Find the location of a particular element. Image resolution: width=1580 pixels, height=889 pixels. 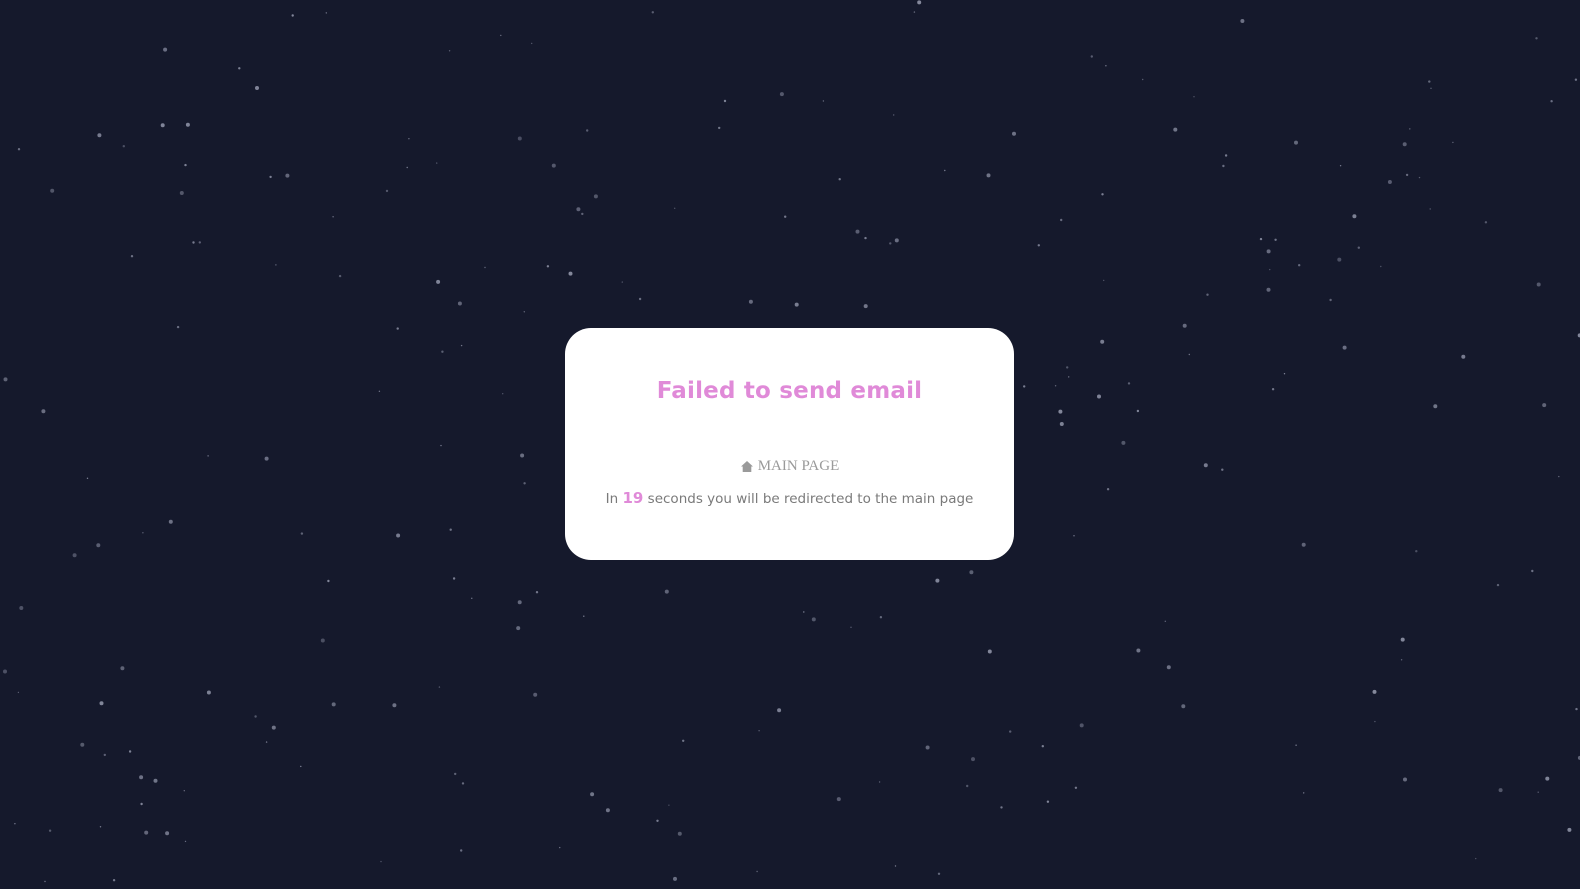

countdown-seconds: 19 is located at coordinates (633, 498).